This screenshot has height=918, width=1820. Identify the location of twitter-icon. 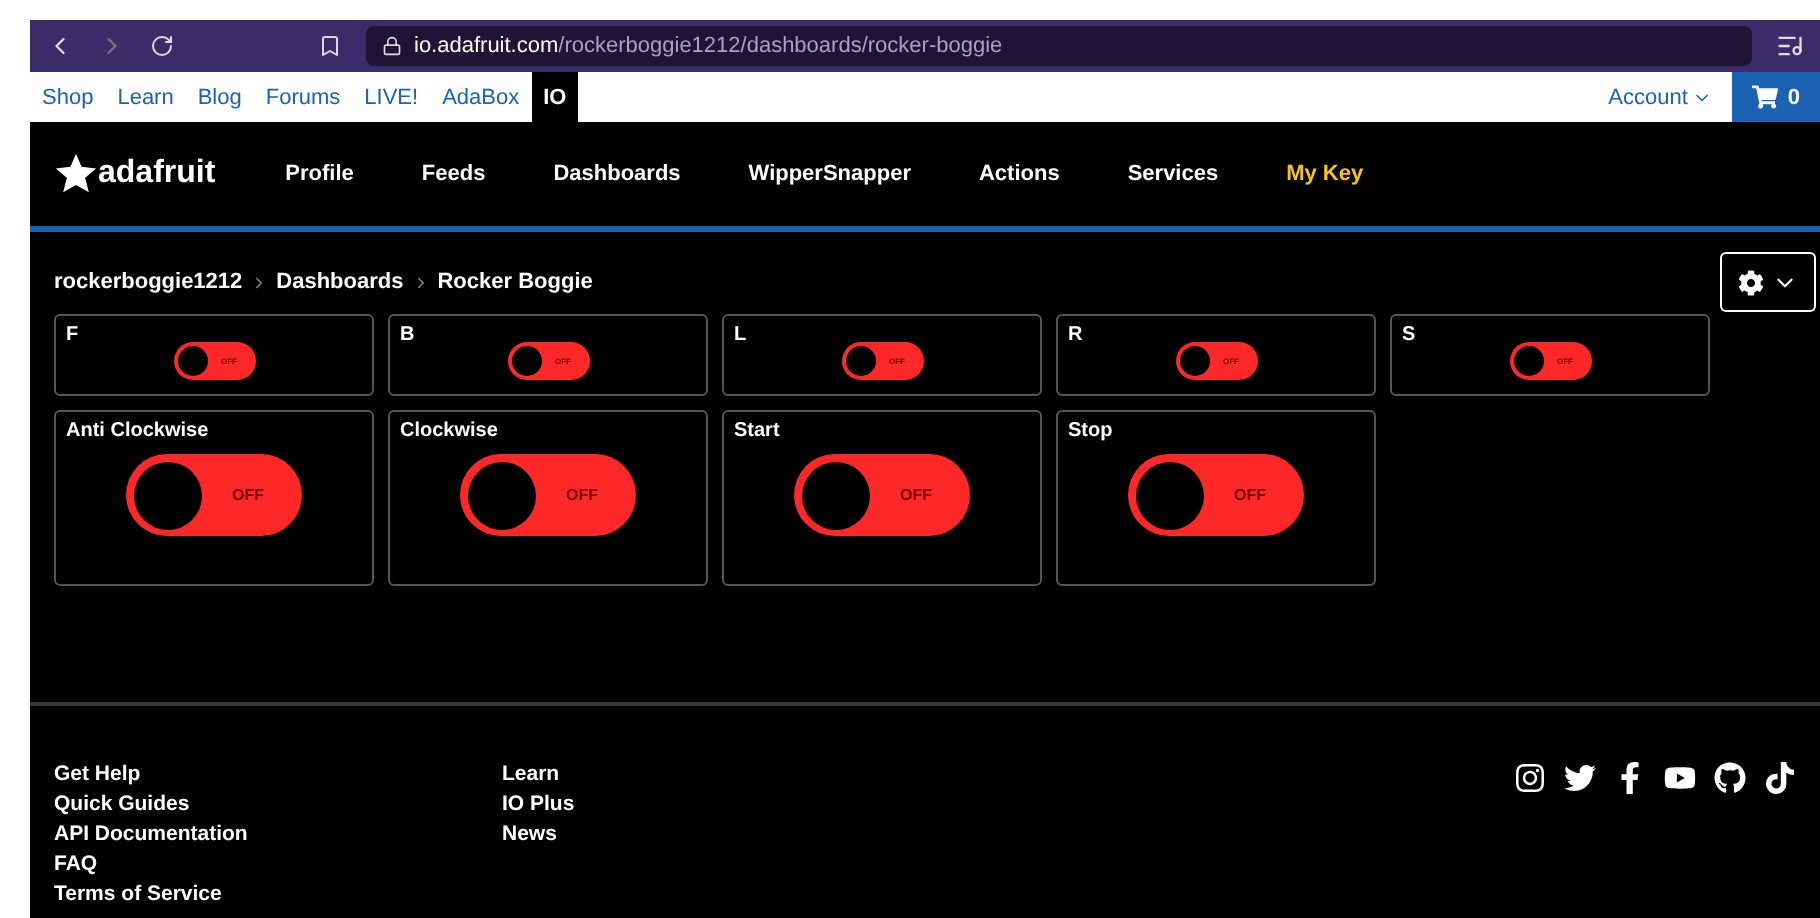
(1580, 778).